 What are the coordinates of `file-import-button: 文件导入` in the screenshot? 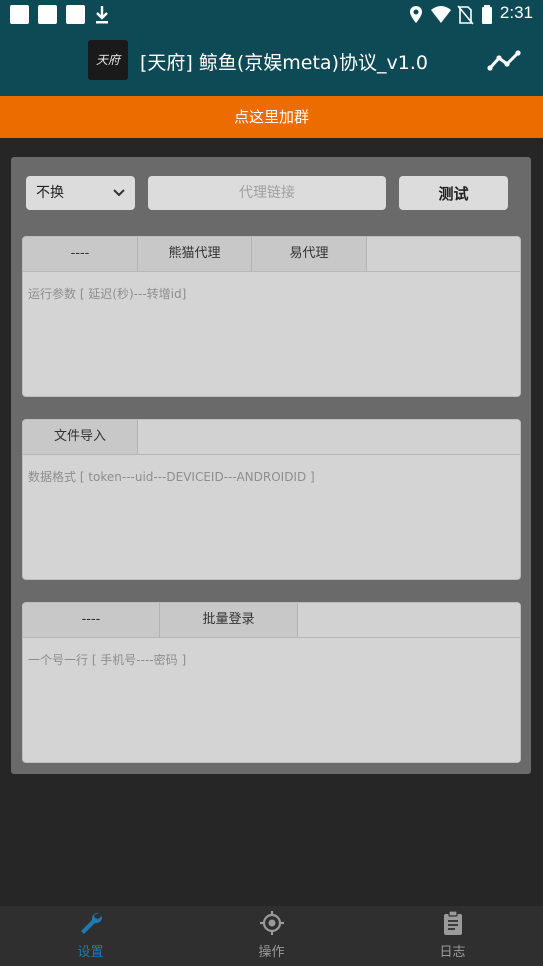 It's located at (80, 437).